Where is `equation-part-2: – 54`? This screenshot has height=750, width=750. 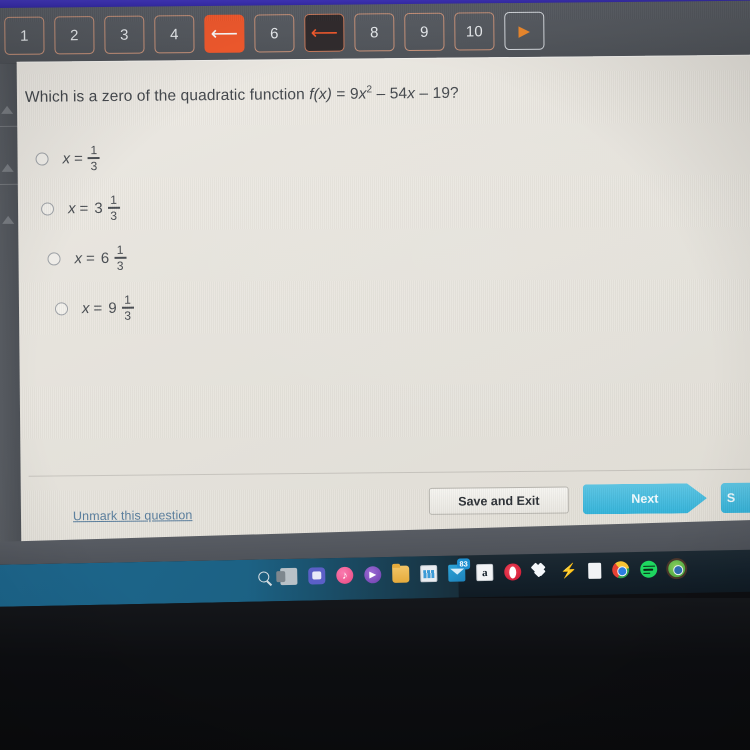 equation-part-2: – 54 is located at coordinates (390, 94).